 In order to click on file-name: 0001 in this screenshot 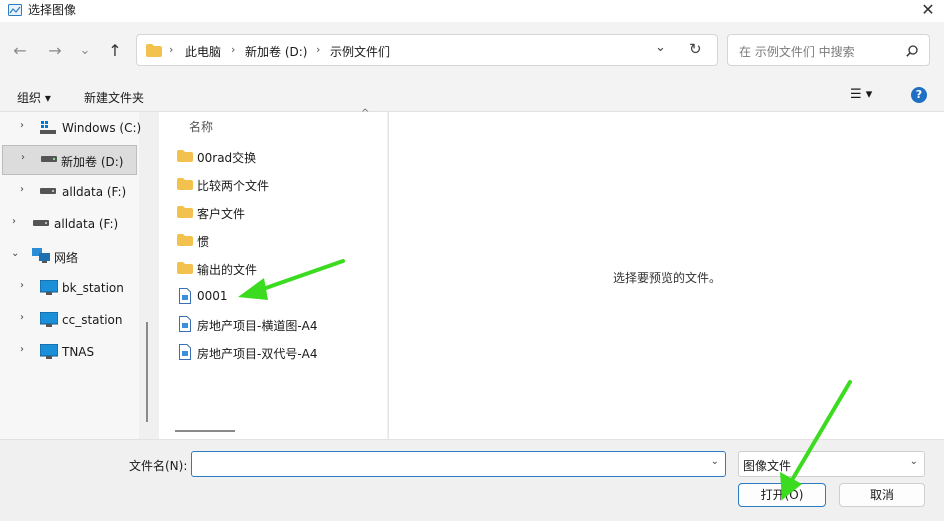, I will do `click(212, 296)`.